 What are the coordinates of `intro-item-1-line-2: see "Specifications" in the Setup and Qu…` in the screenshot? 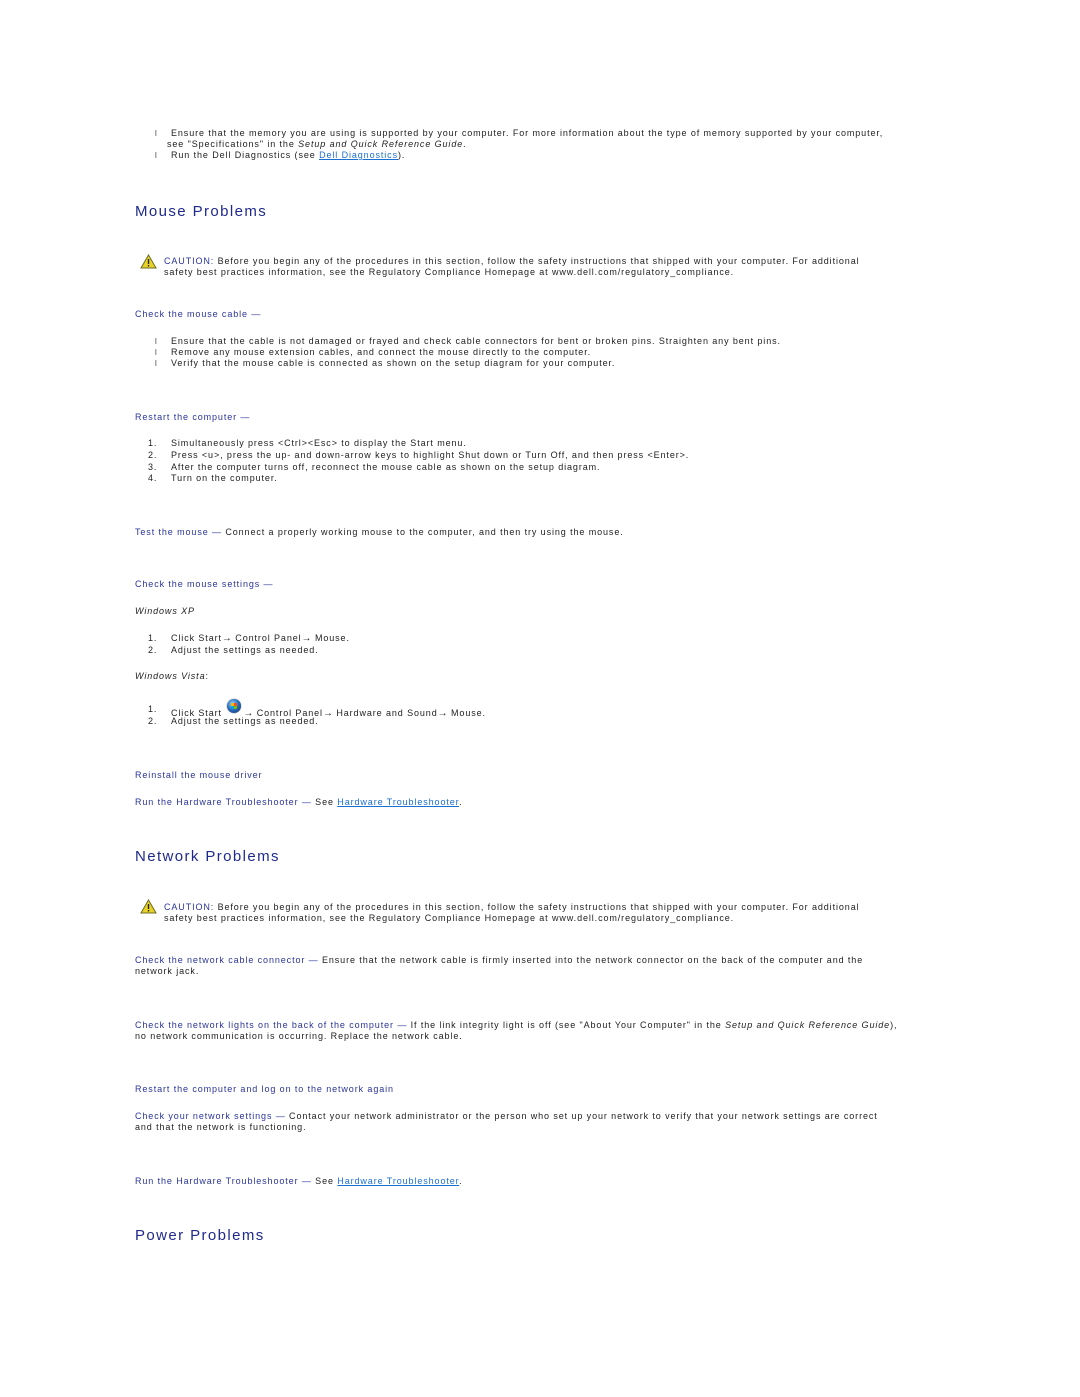 It's located at (317, 144).